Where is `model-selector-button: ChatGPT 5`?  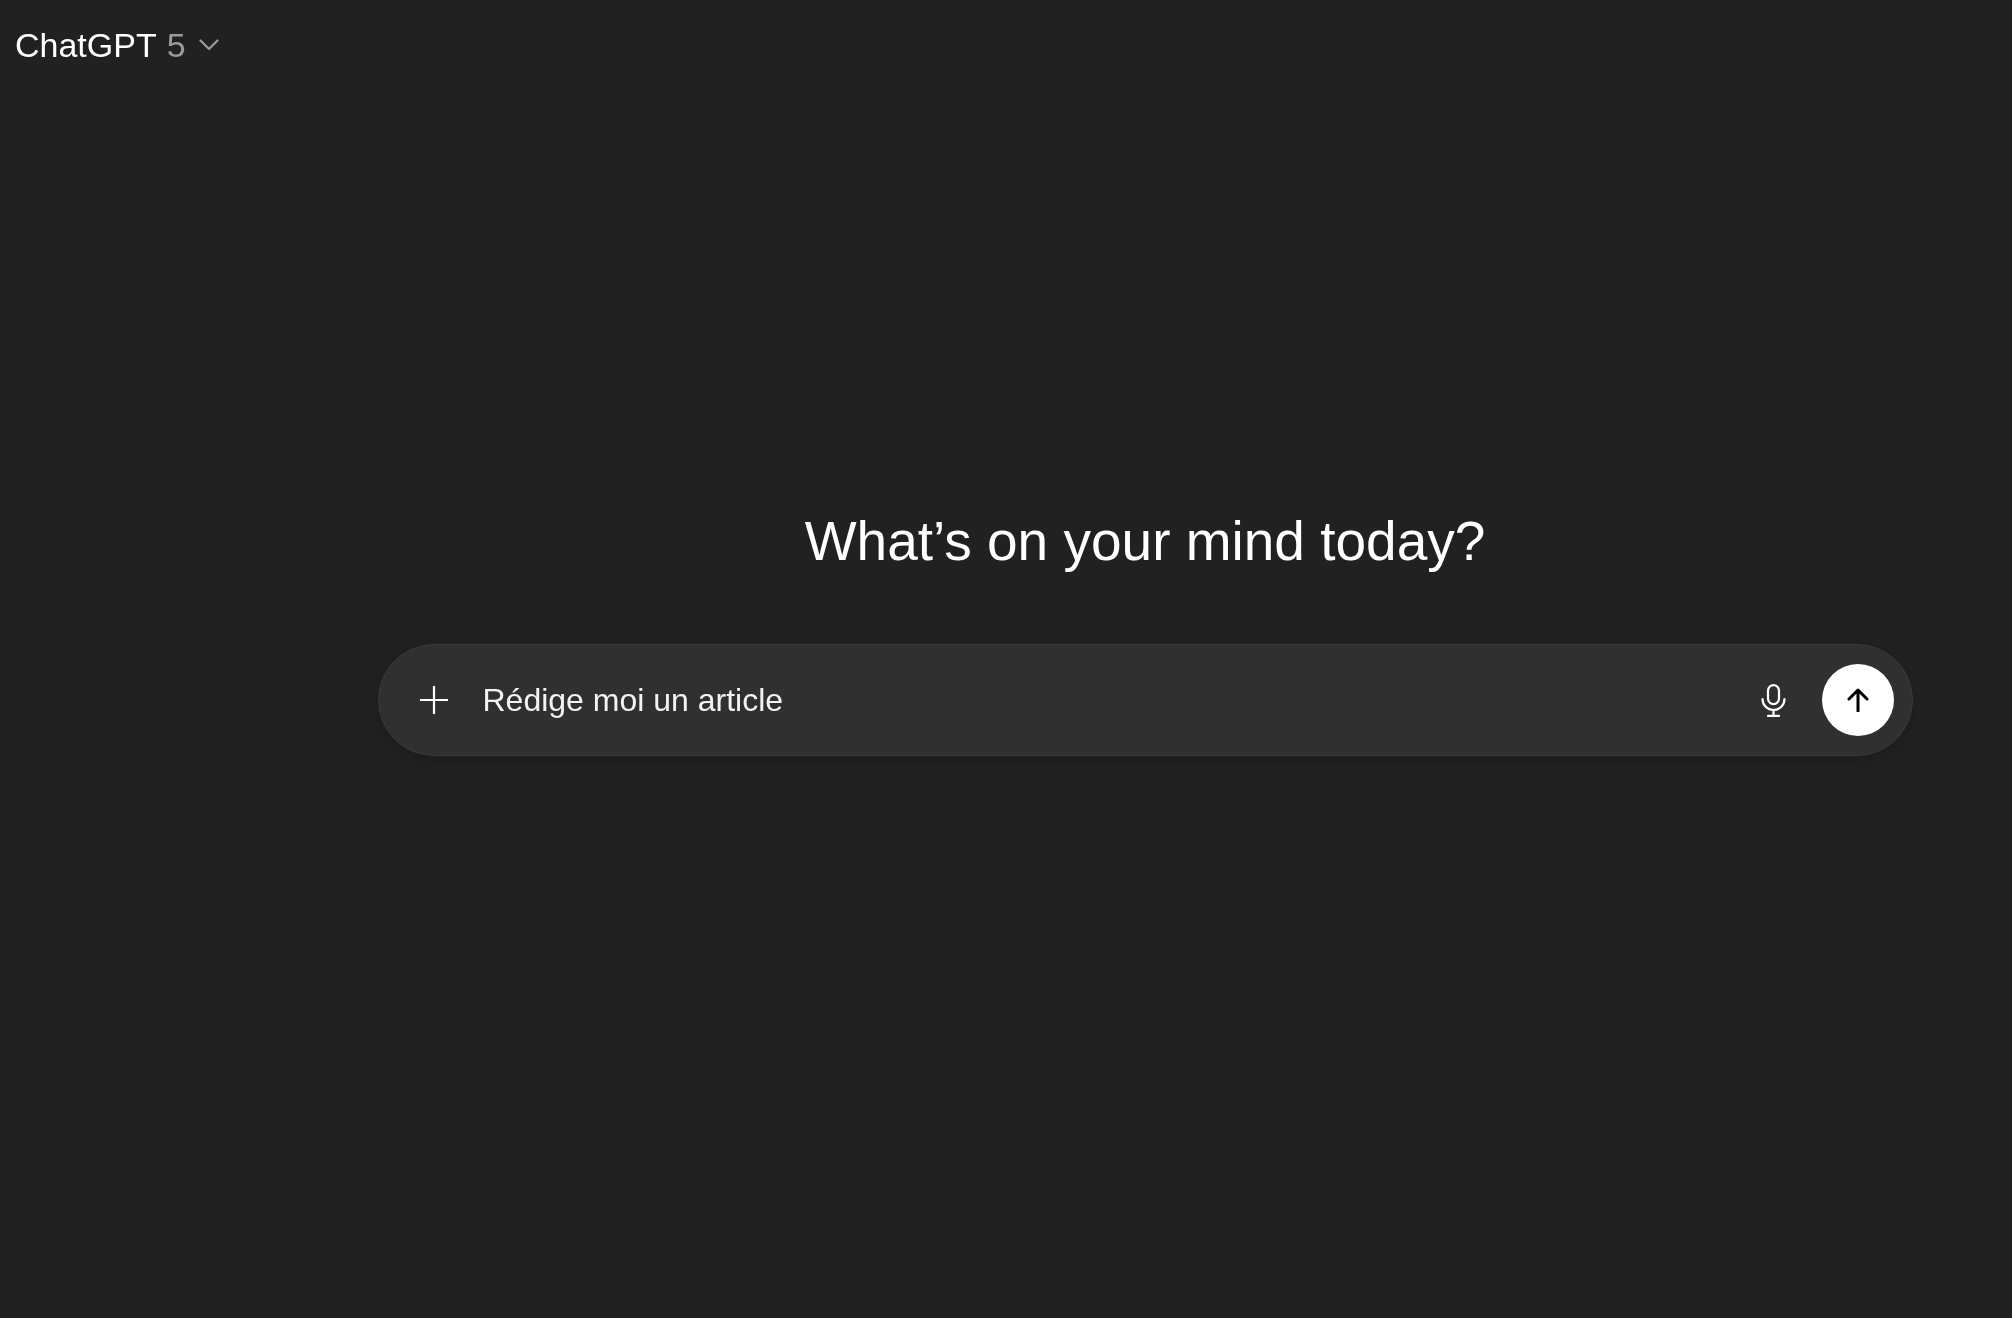
model-selector-button: ChatGPT 5 is located at coordinates (117, 45).